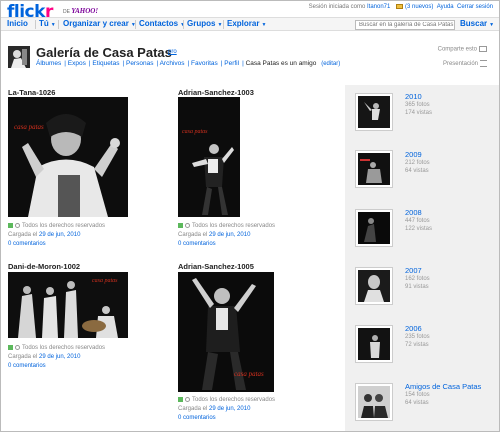 Image resolution: width=500 pixels, height=432 pixels. Describe the element at coordinates (413, 328) in the screenshot. I see `set-title: 2006` at that location.